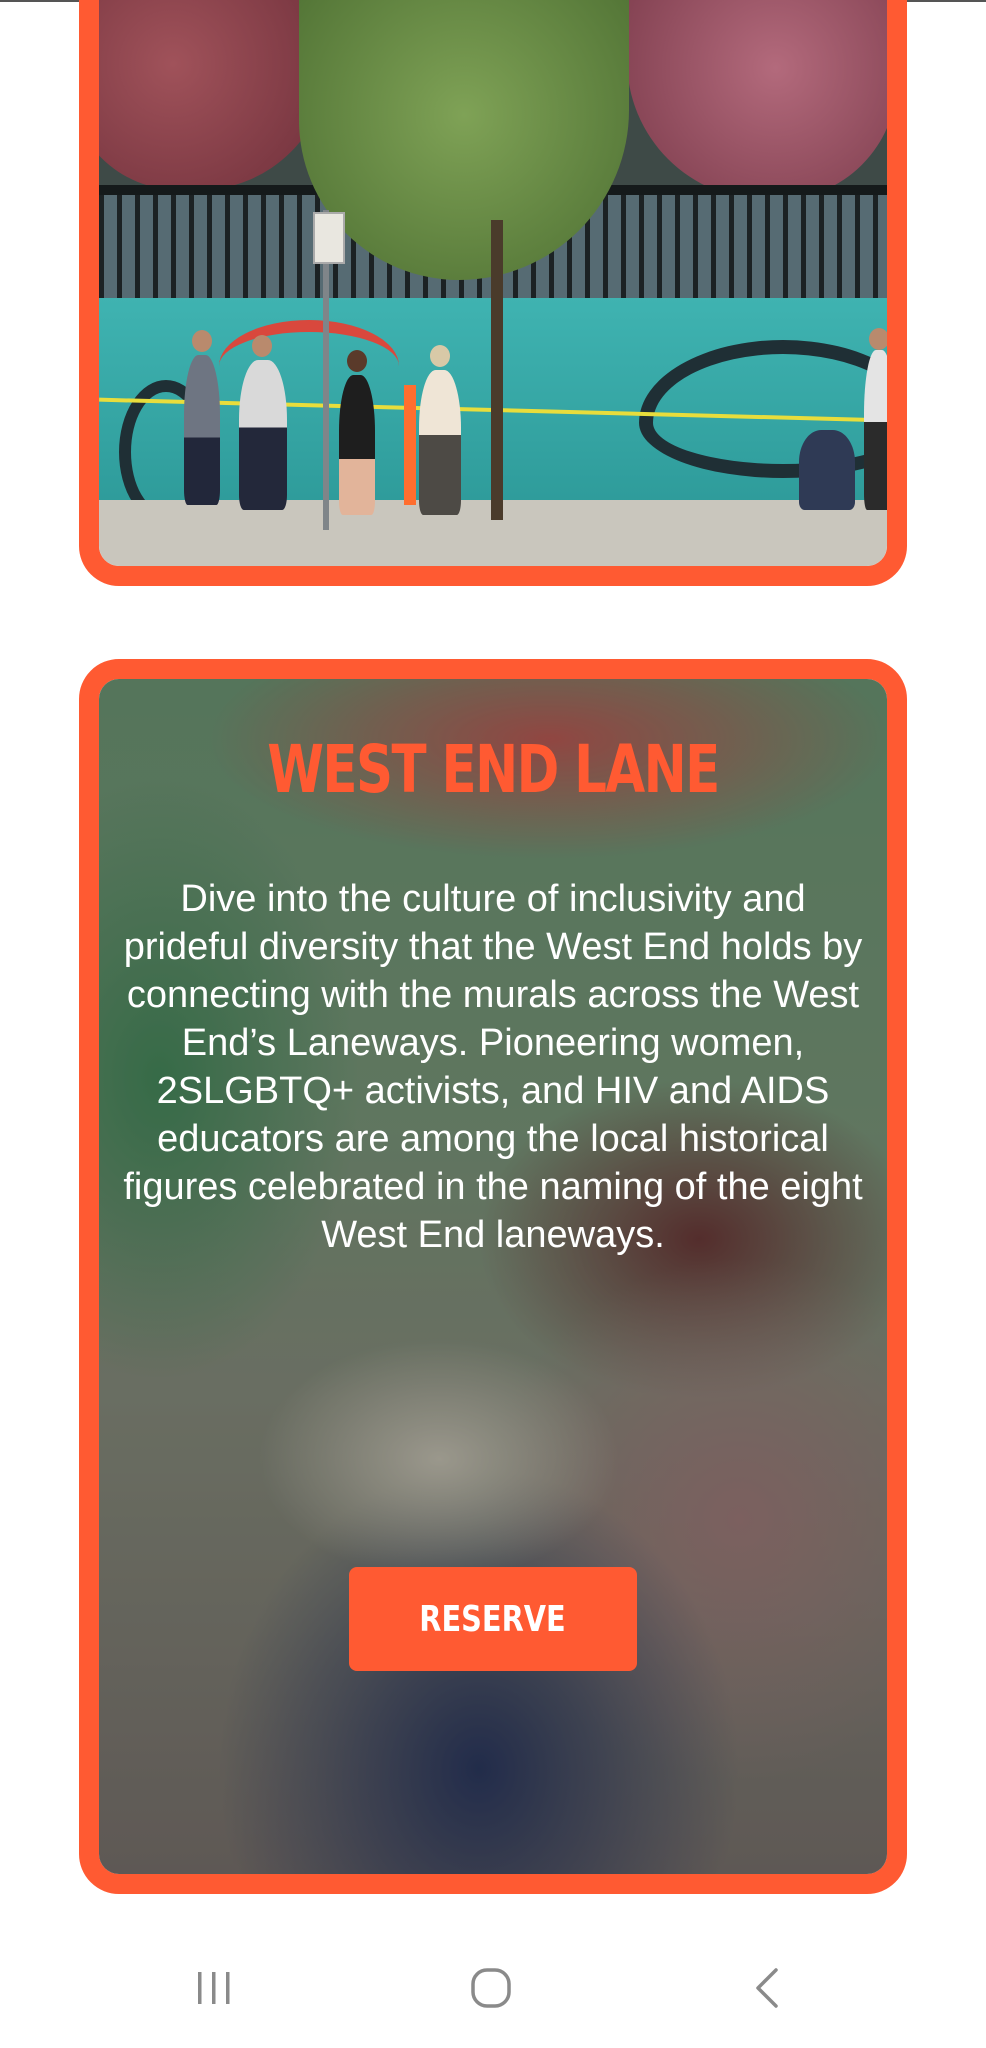  I want to click on back-button, so click(768, 1988).